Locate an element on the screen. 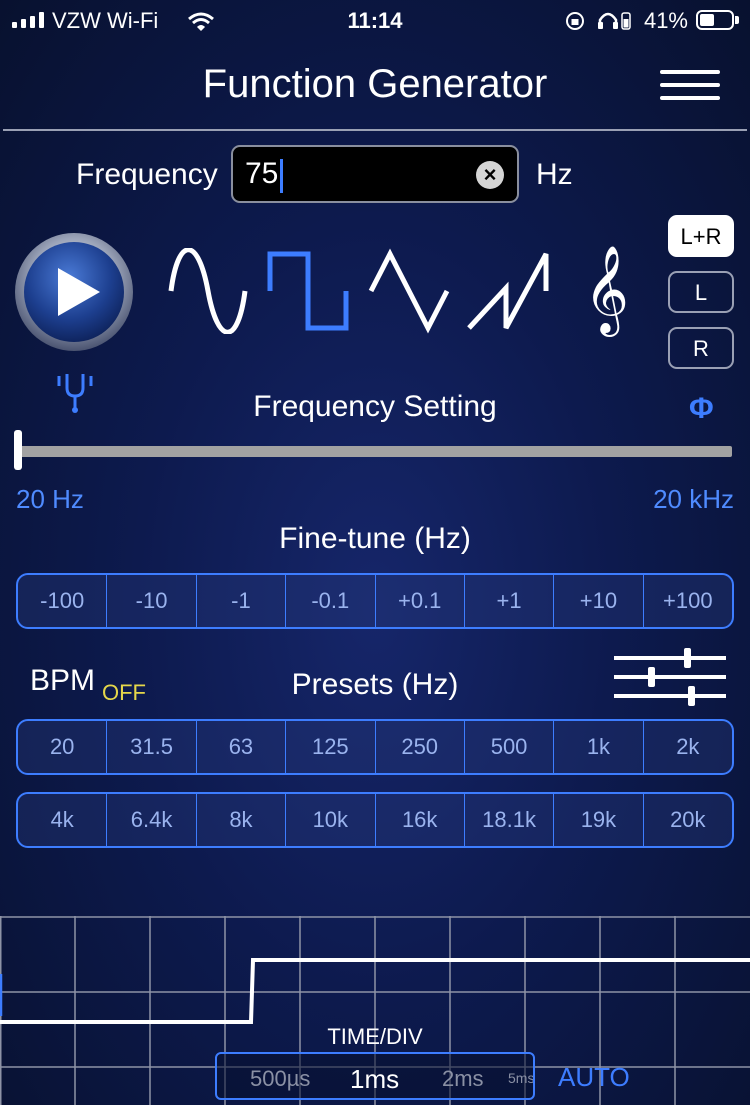 The image size is (750, 1105). preset-button: 500 is located at coordinates (510, 747).